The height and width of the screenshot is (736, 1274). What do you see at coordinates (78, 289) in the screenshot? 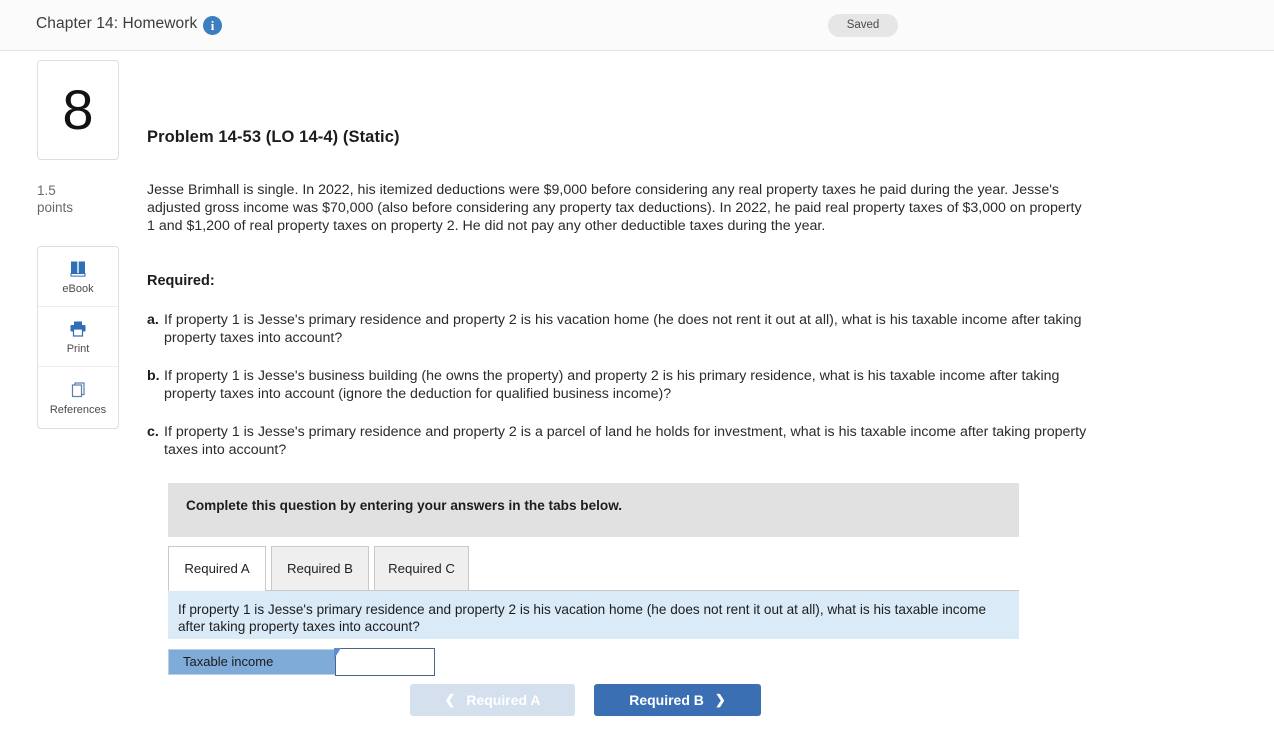
I see `tool-label: eBook` at bounding box center [78, 289].